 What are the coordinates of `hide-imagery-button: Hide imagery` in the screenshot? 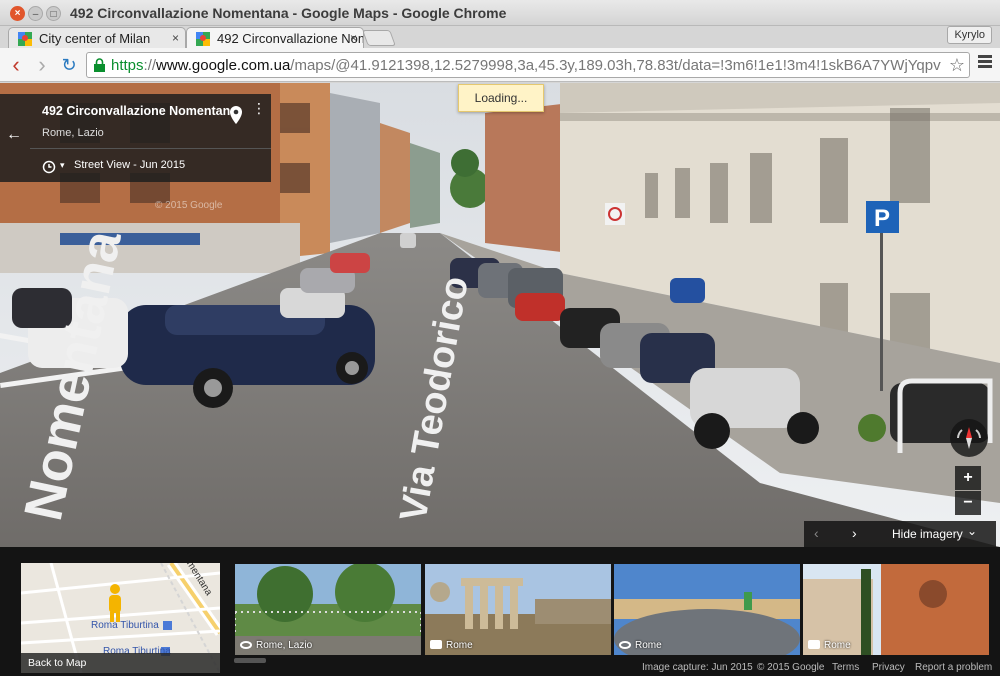 It's located at (927, 534).